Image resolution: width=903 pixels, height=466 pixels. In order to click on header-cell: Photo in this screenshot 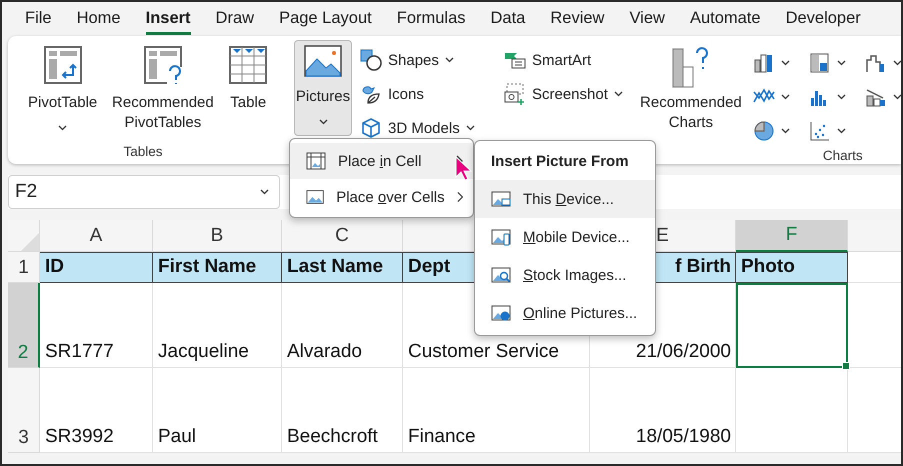, I will do `click(792, 267)`.